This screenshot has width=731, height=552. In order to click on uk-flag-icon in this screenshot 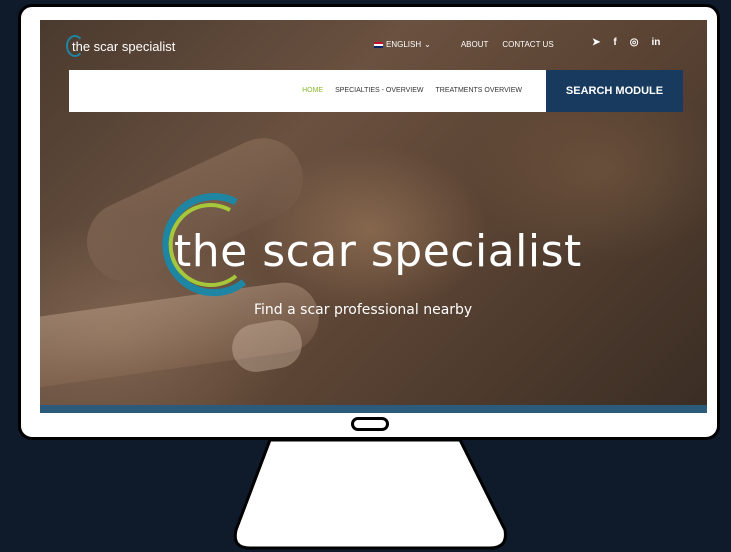, I will do `click(378, 44)`.